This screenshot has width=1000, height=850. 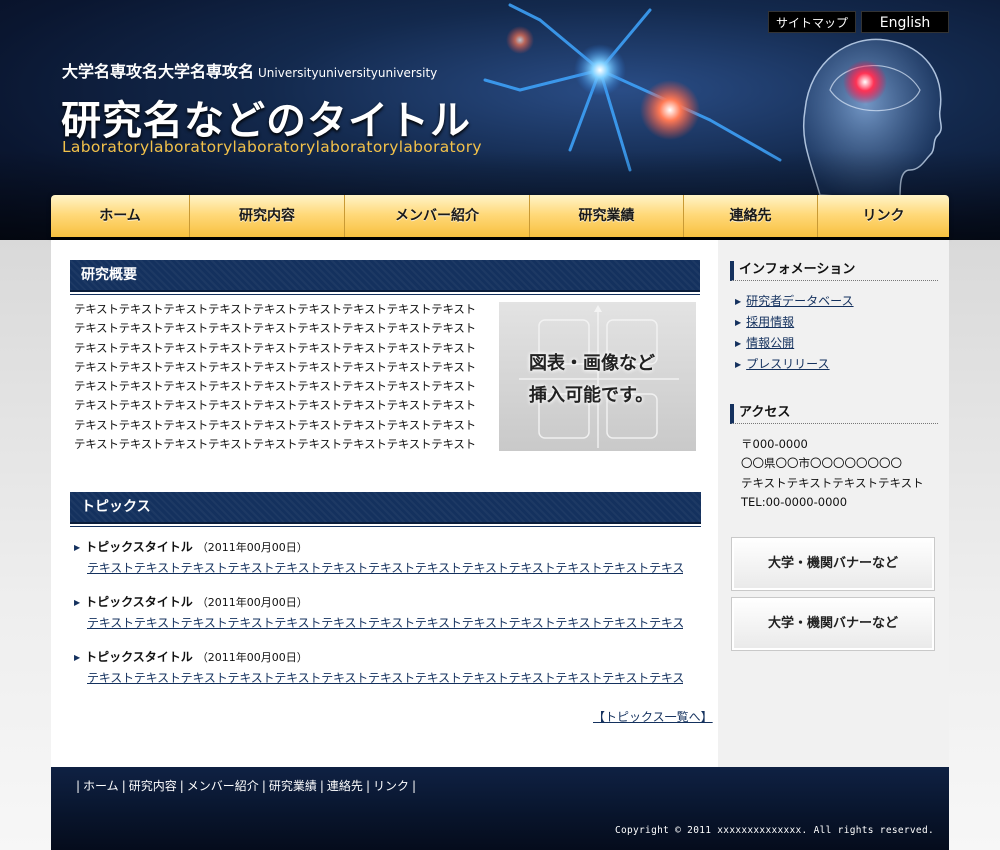 I want to click on footer-link-research: 研究内容, so click(x=153, y=786).